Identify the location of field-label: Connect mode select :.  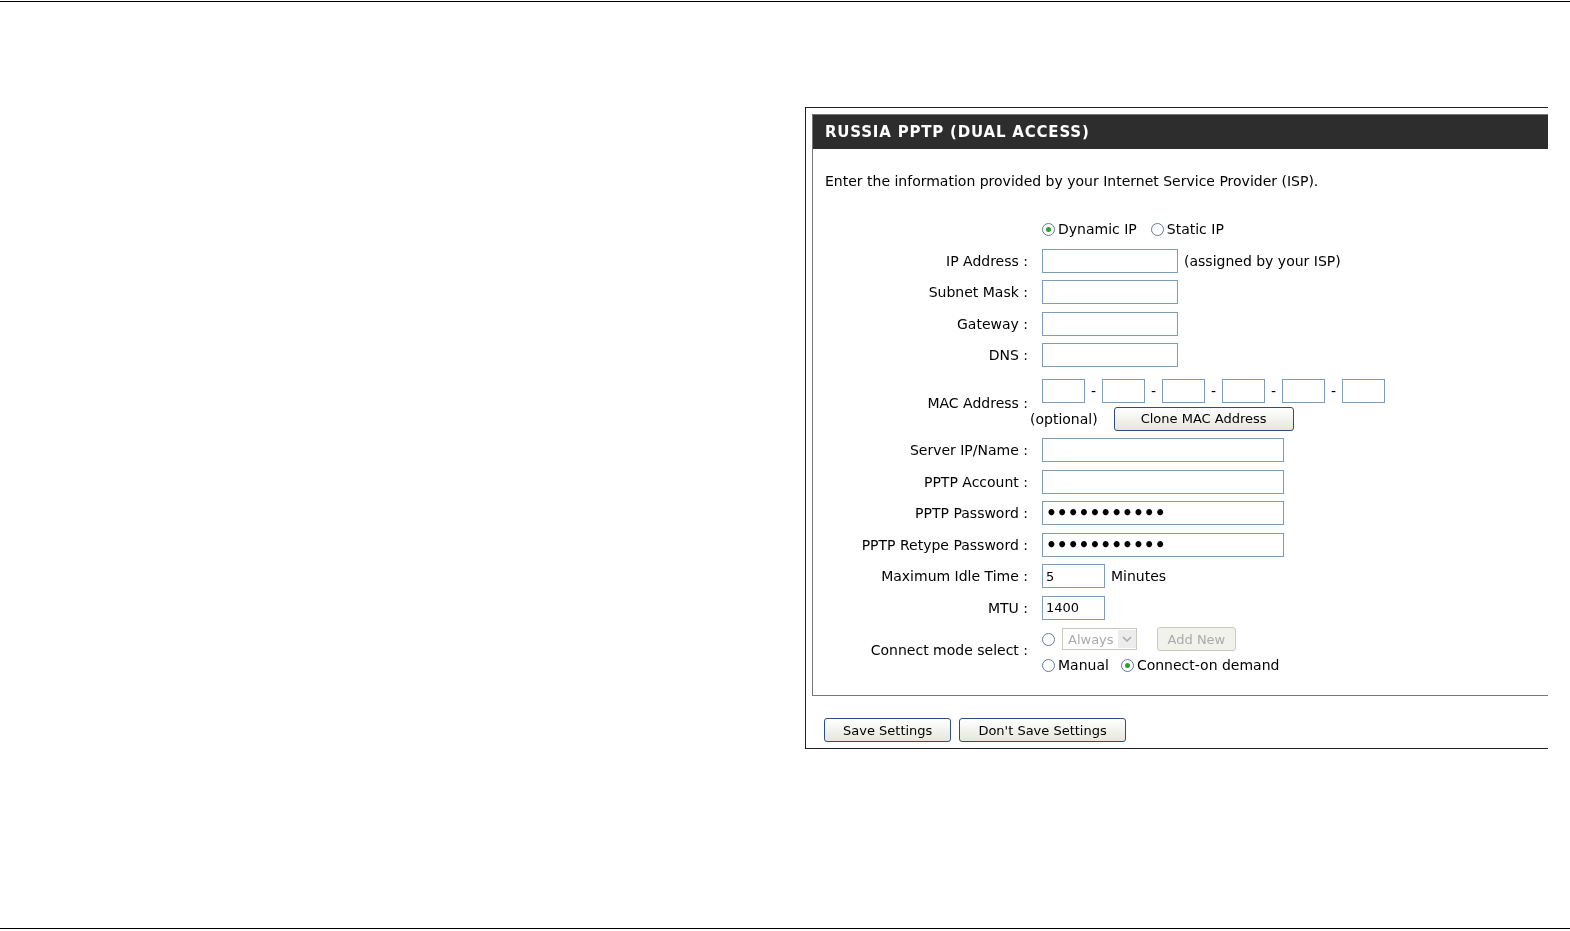
(948, 650).